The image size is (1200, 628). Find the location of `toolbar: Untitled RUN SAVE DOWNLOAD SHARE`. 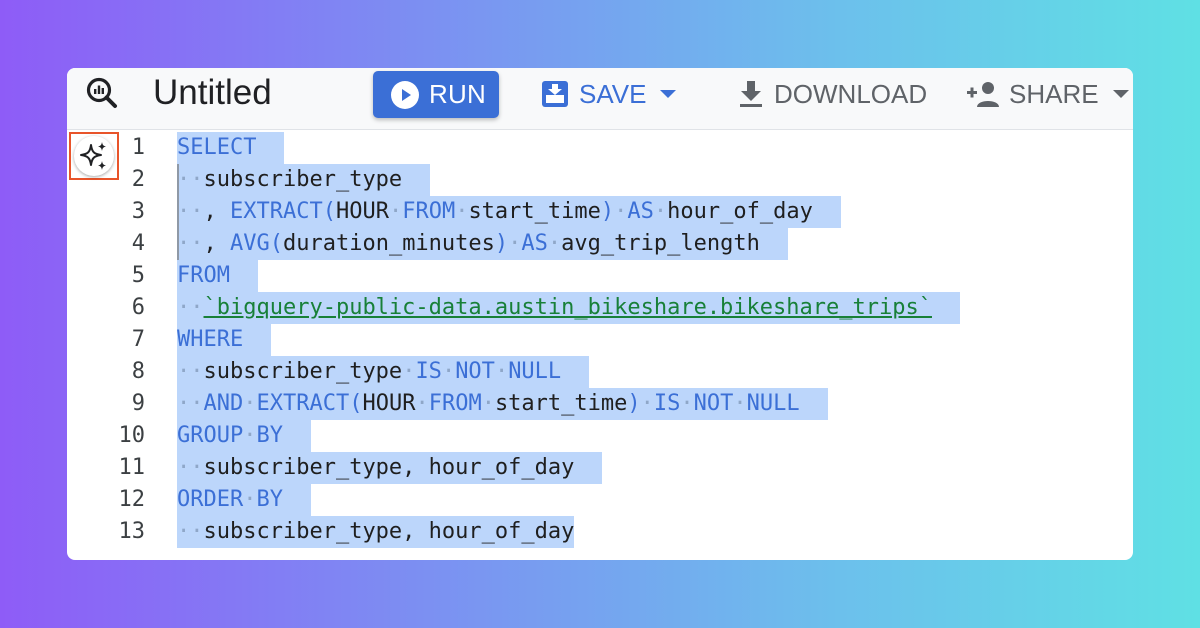

toolbar: Untitled RUN SAVE DOWNLOAD SHARE is located at coordinates (600, 99).